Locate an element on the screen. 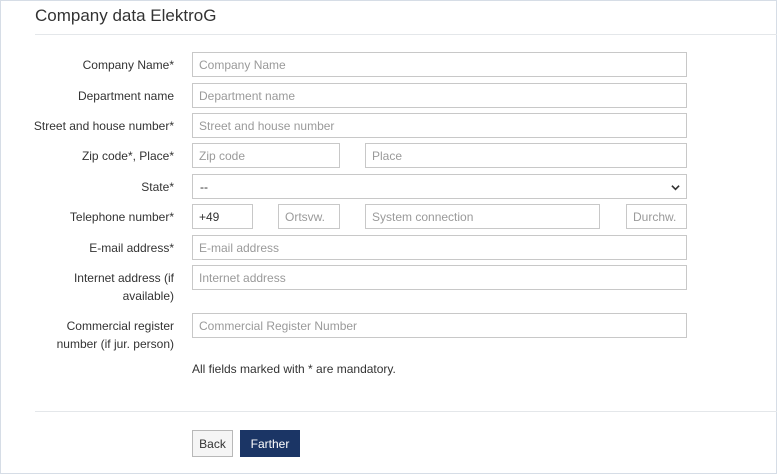 This screenshot has height=474, width=777. telephone-label: Telephone number* is located at coordinates (121, 217).